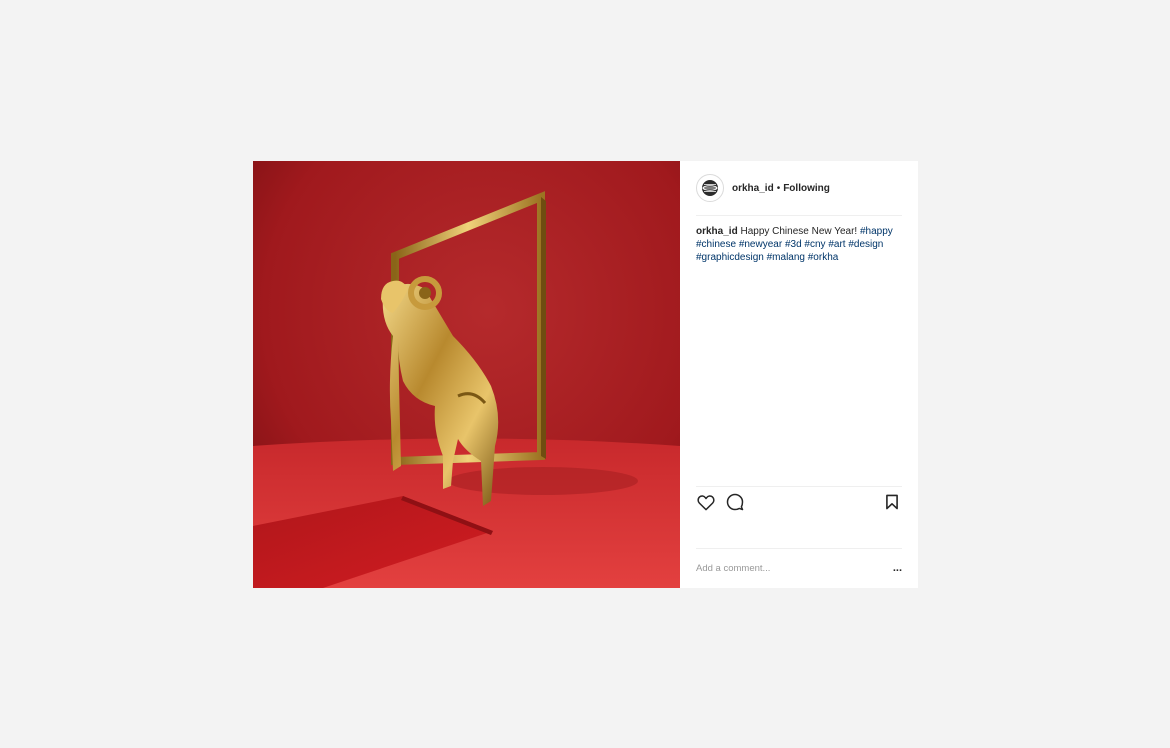 This screenshot has width=1170, height=748. I want to click on hashtag-link: #design, so click(865, 244).